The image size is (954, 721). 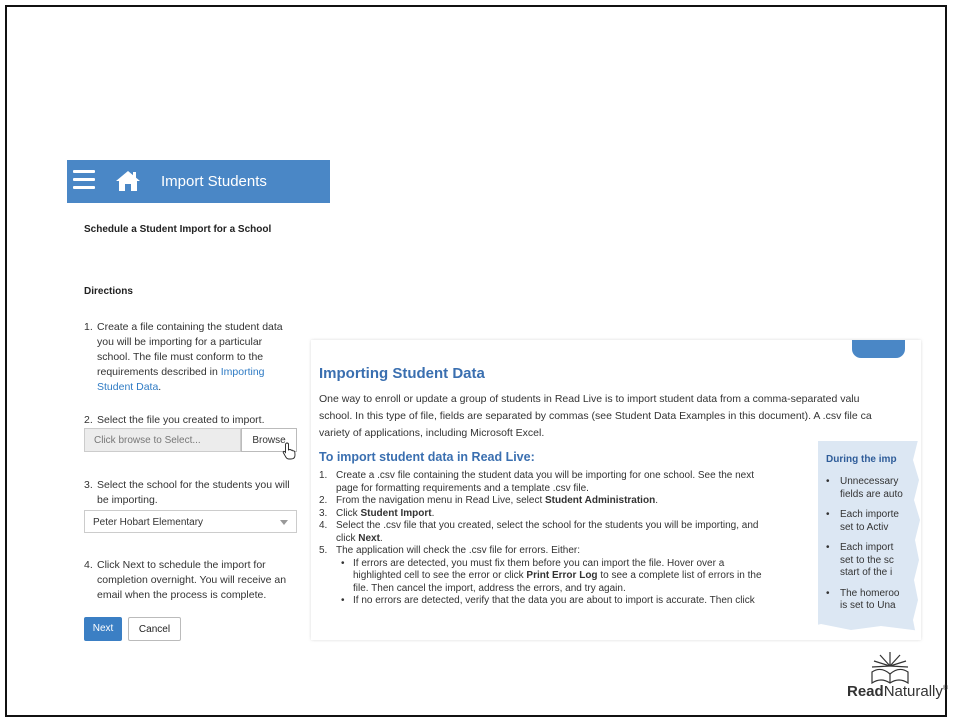 I want to click on importing-link: Importing, so click(x=243, y=372).